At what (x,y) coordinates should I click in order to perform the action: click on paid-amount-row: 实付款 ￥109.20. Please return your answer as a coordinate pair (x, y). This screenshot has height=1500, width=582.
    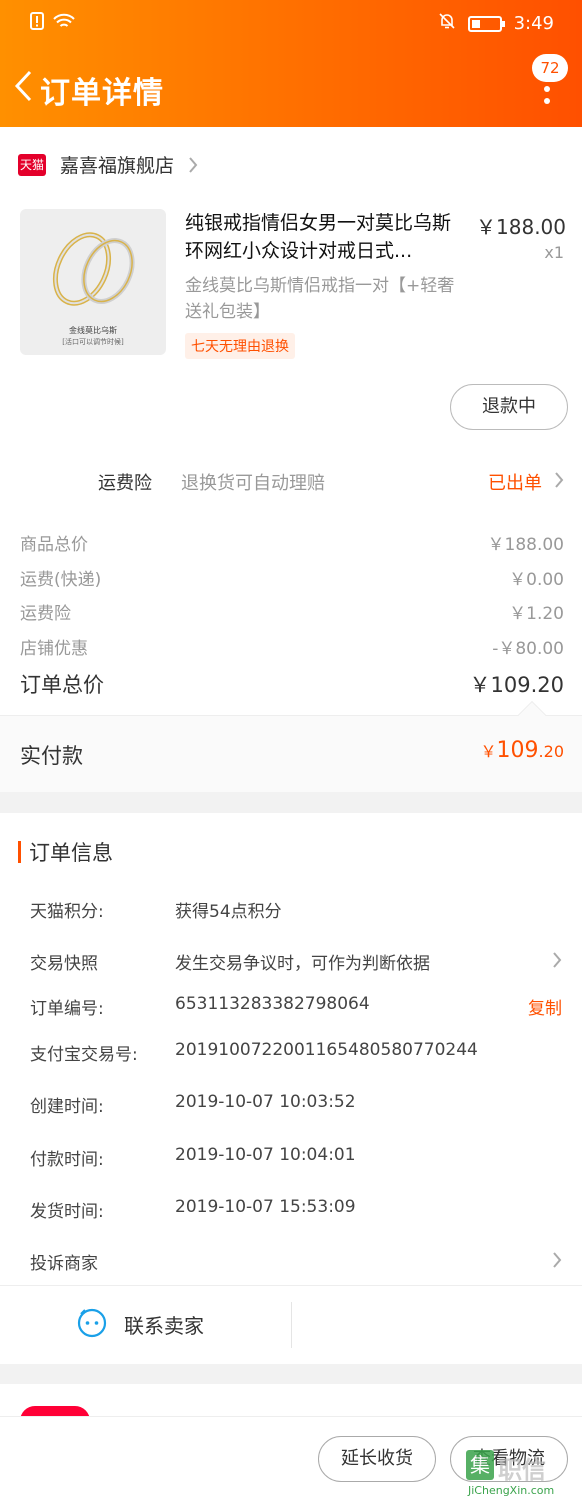
    Looking at the image, I should click on (291, 746).